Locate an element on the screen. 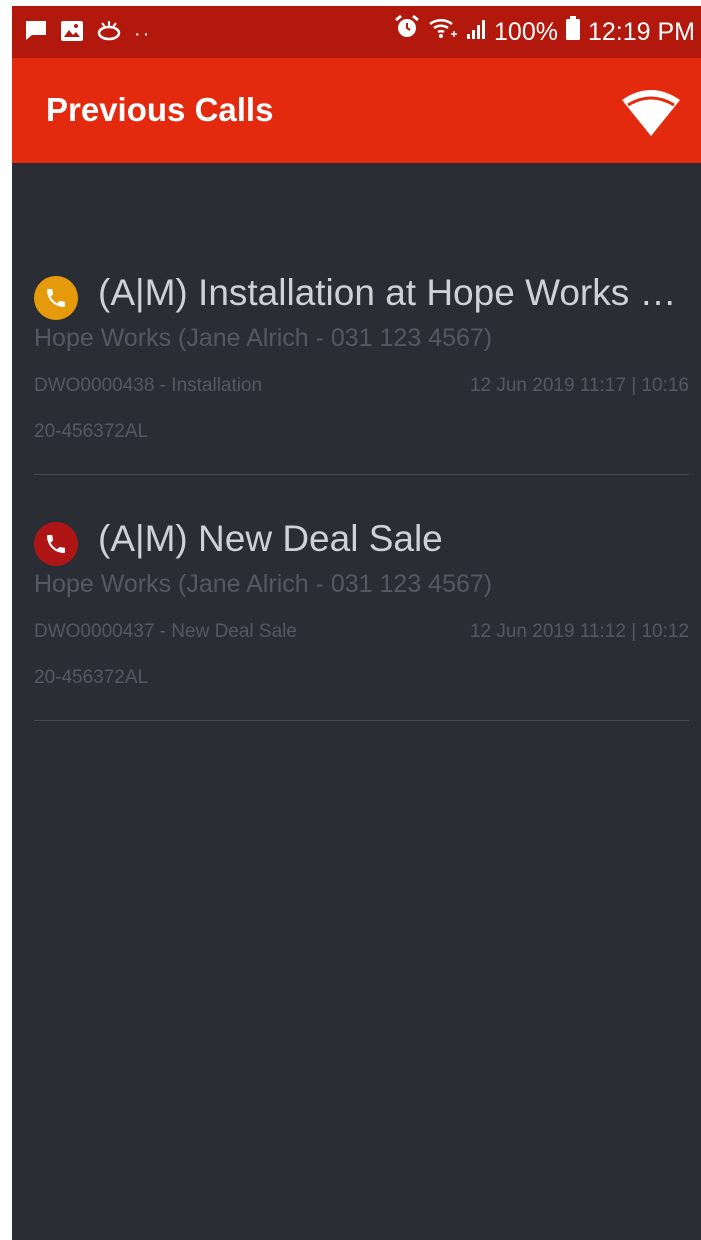 The height and width of the screenshot is (1240, 701). wifi-status-icon is located at coordinates (443, 32).